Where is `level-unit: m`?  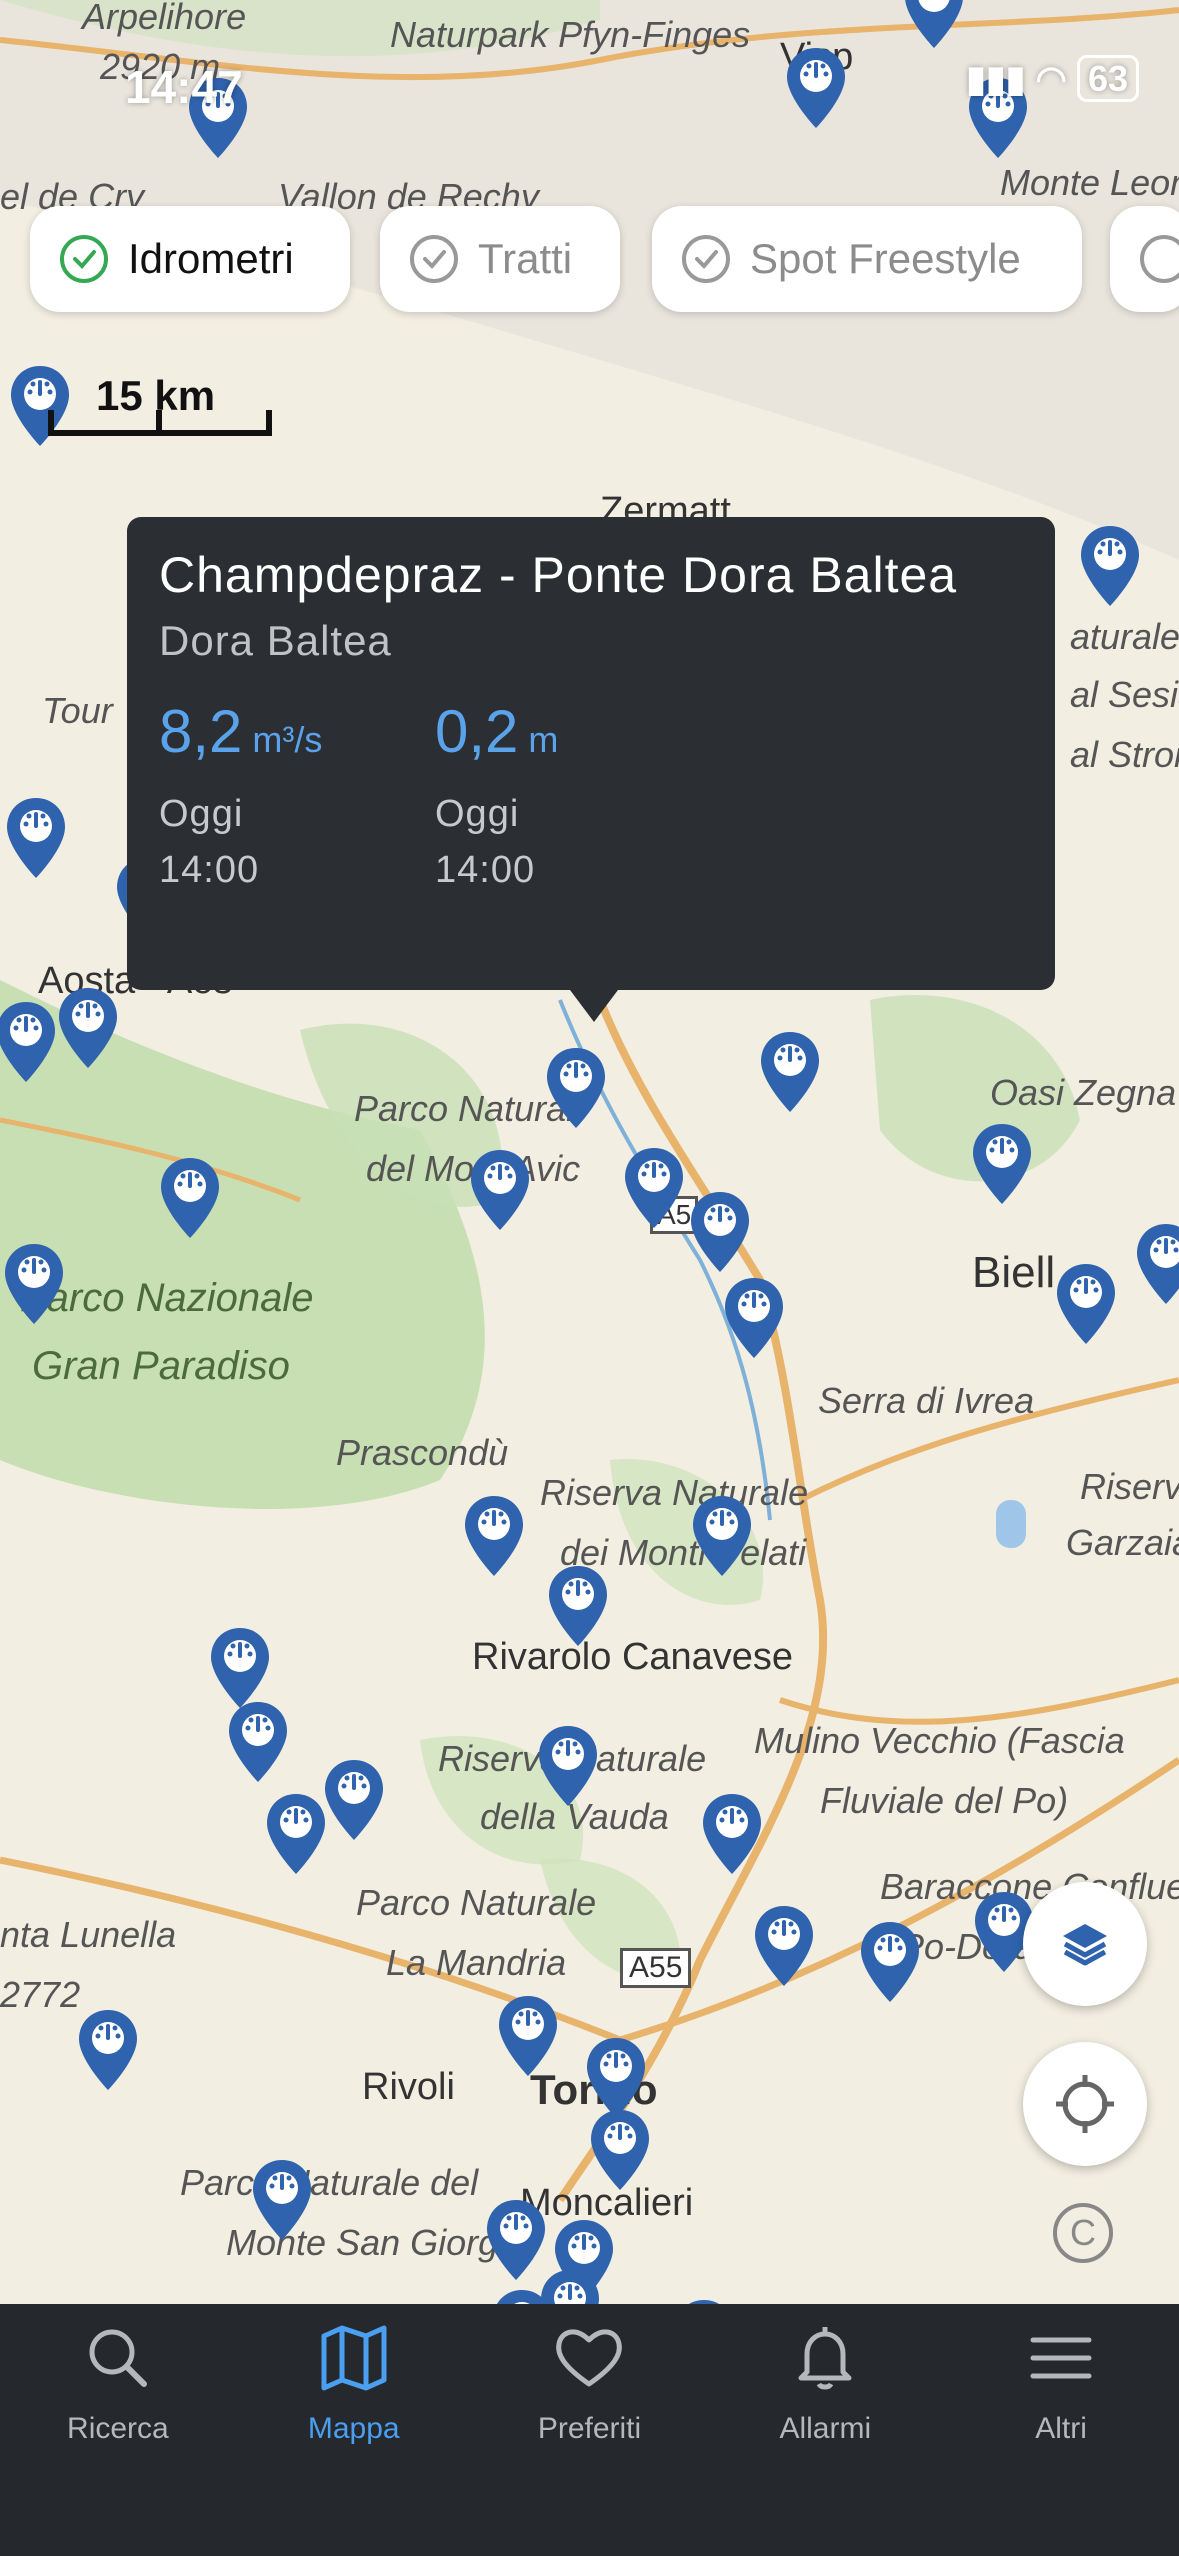
level-unit: m is located at coordinates (543, 739).